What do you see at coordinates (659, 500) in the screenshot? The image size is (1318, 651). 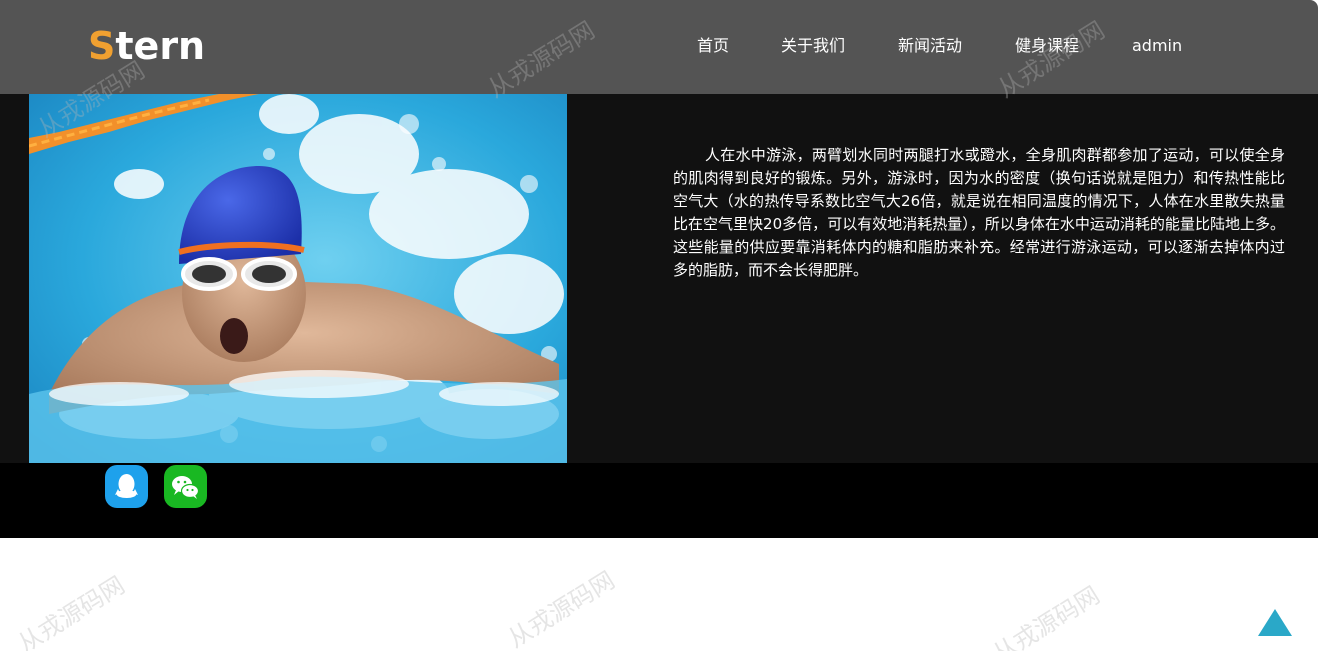 I see `footer` at bounding box center [659, 500].